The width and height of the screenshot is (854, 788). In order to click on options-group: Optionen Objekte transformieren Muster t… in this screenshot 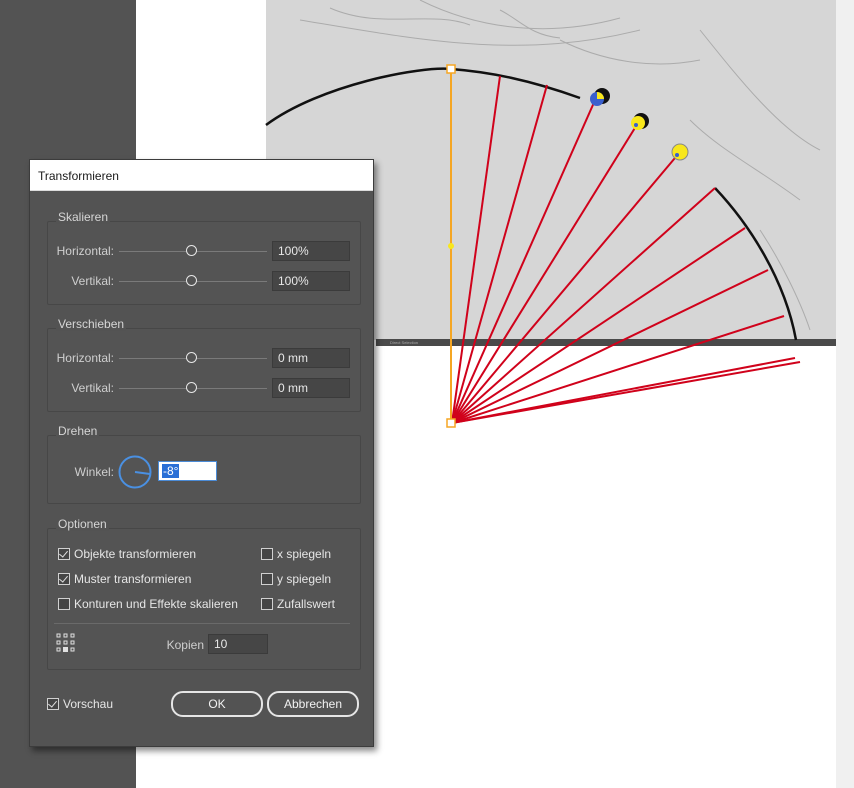, I will do `click(204, 593)`.